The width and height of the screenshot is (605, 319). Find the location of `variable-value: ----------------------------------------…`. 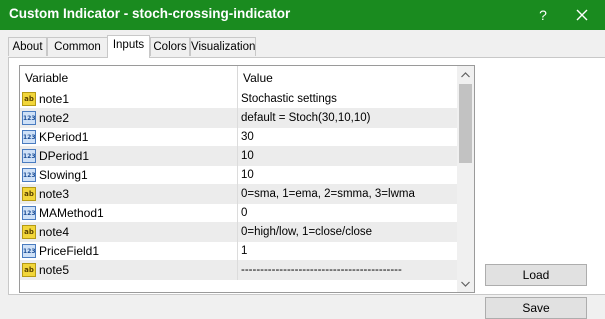

variable-value: ----------------------------------------… is located at coordinates (321, 270).